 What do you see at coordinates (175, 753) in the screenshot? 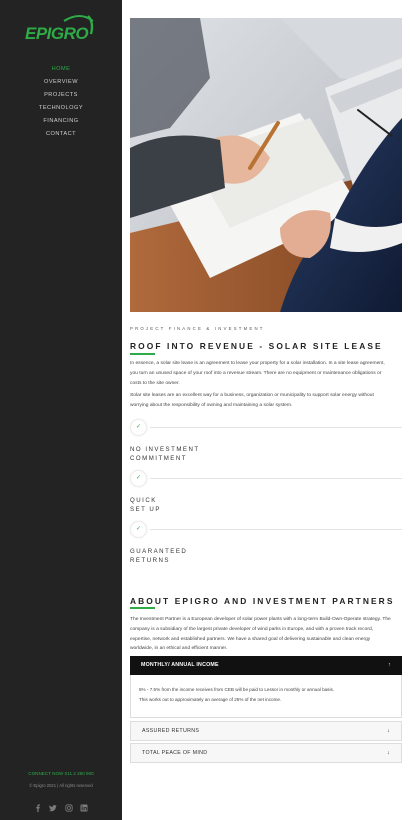
I see `accordion-title: TOTAL PEACE OF MIND` at bounding box center [175, 753].